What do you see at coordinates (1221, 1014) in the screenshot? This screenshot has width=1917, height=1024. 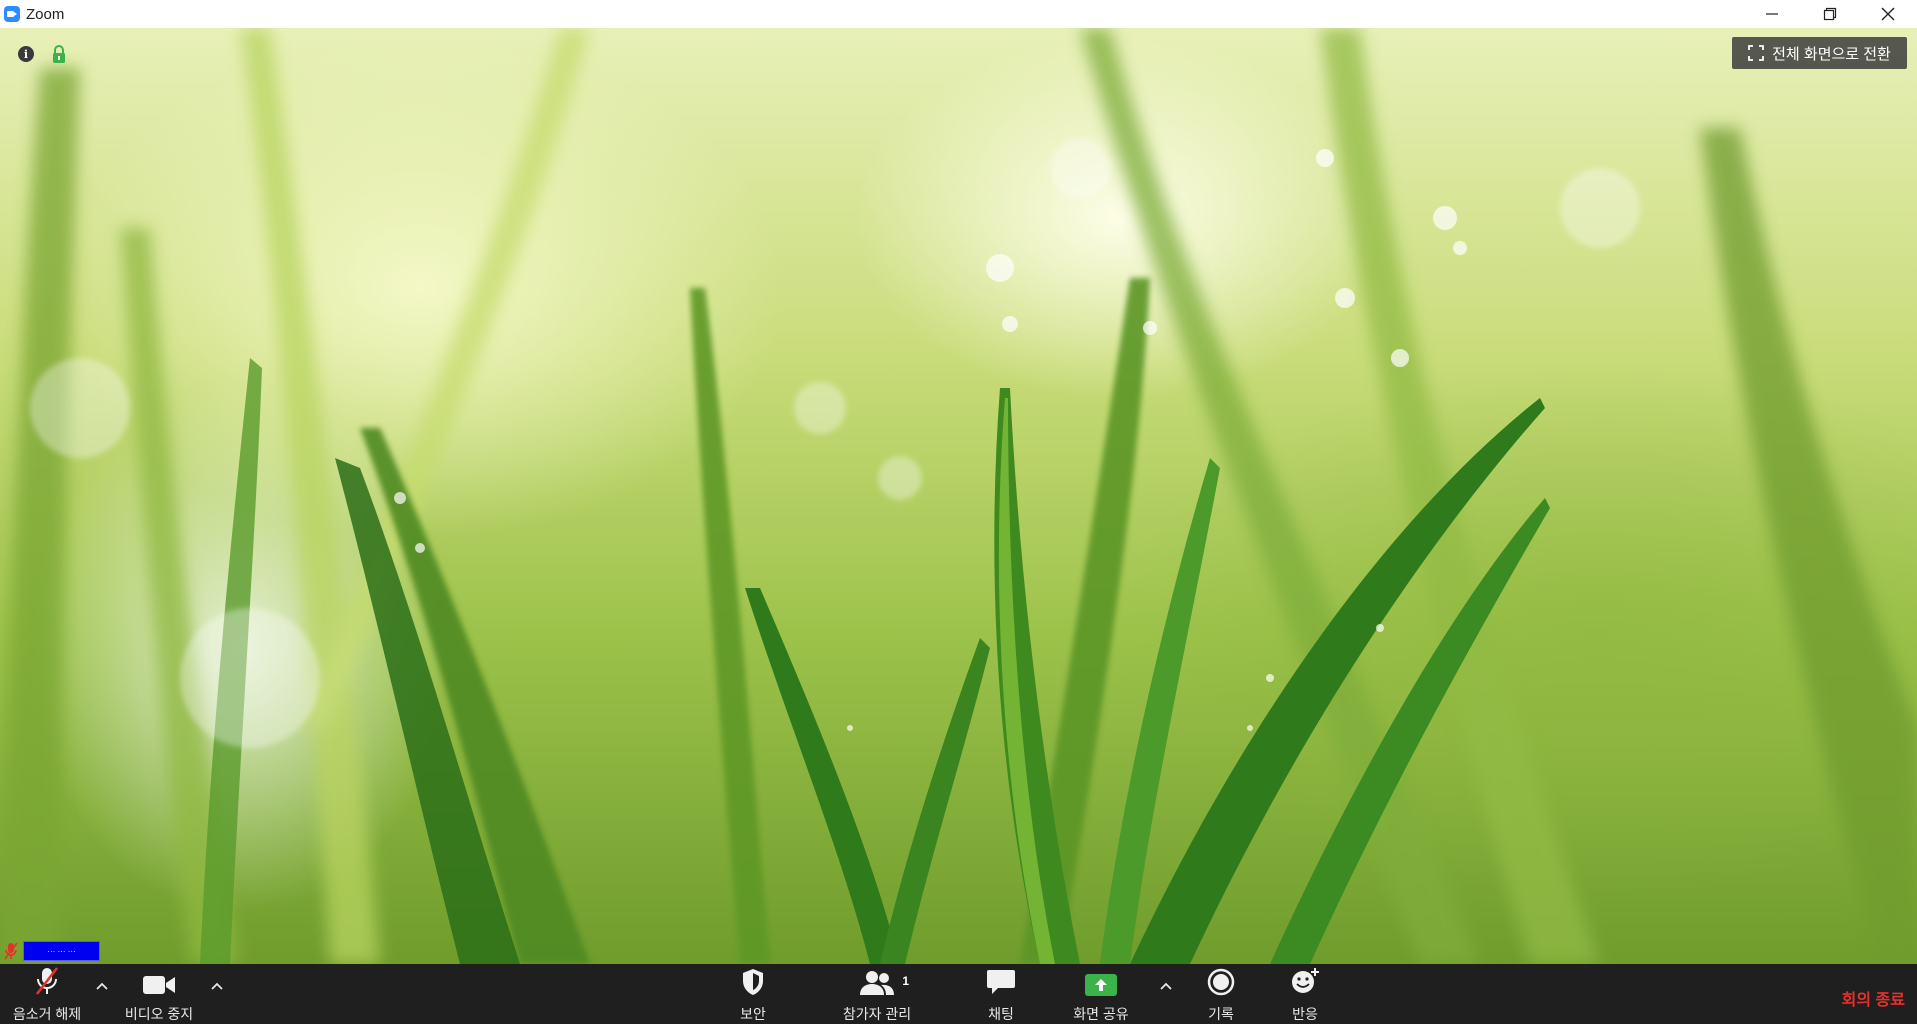 I see `record-label: 기록` at bounding box center [1221, 1014].